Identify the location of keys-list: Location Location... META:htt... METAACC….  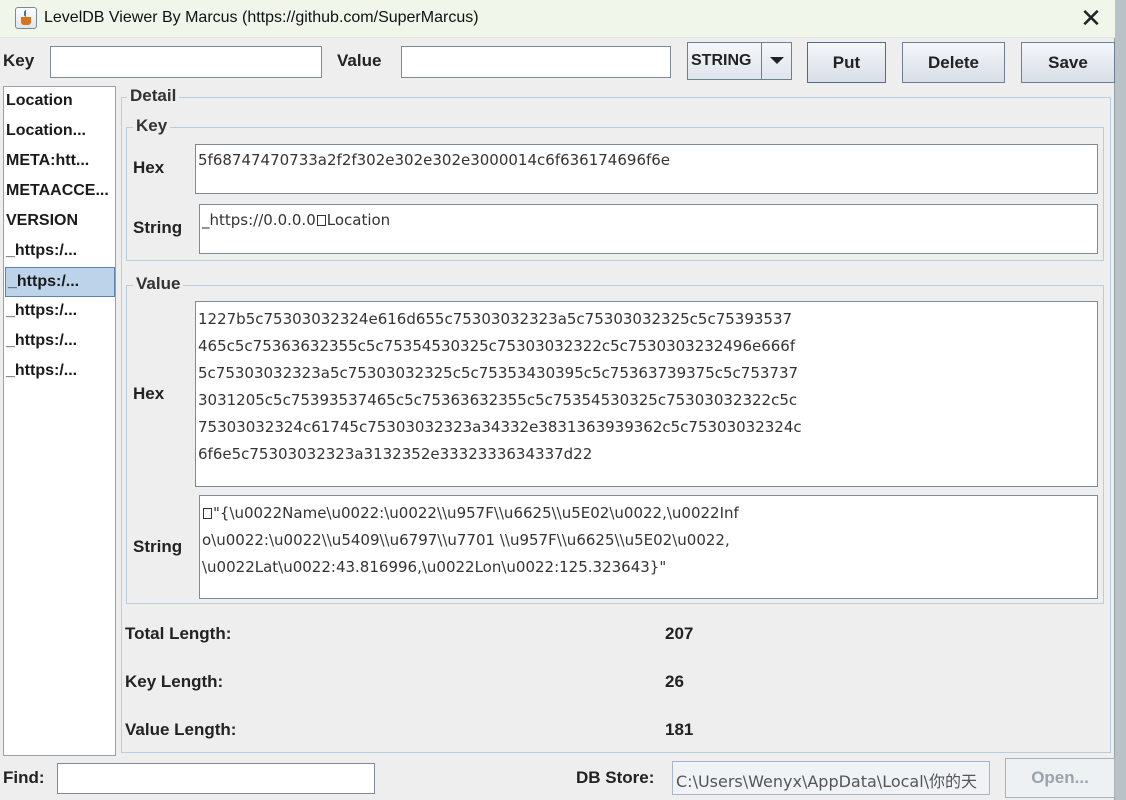
(59, 421).